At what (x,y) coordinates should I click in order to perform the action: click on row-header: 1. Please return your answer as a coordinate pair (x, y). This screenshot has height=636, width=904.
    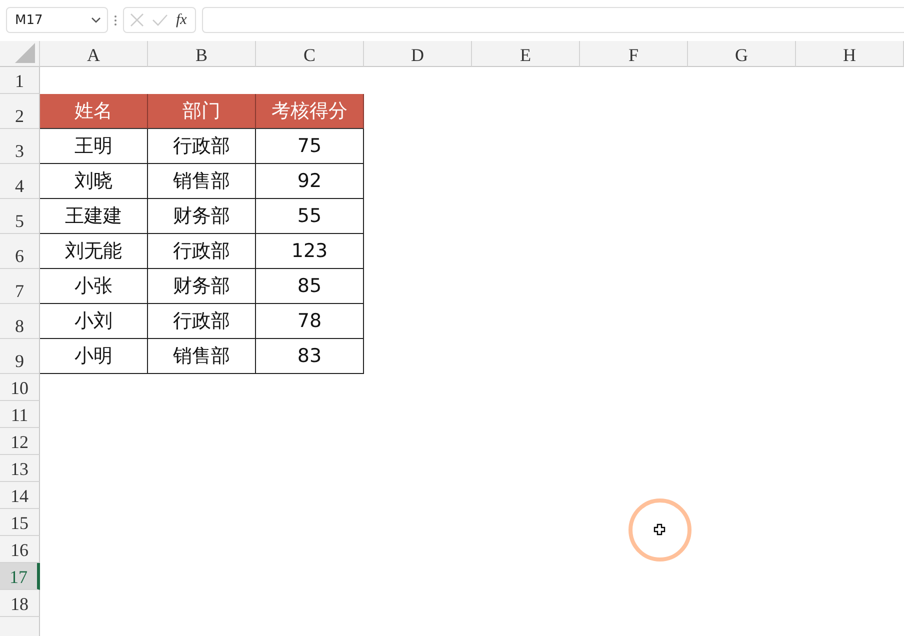
    Looking at the image, I should click on (20, 80).